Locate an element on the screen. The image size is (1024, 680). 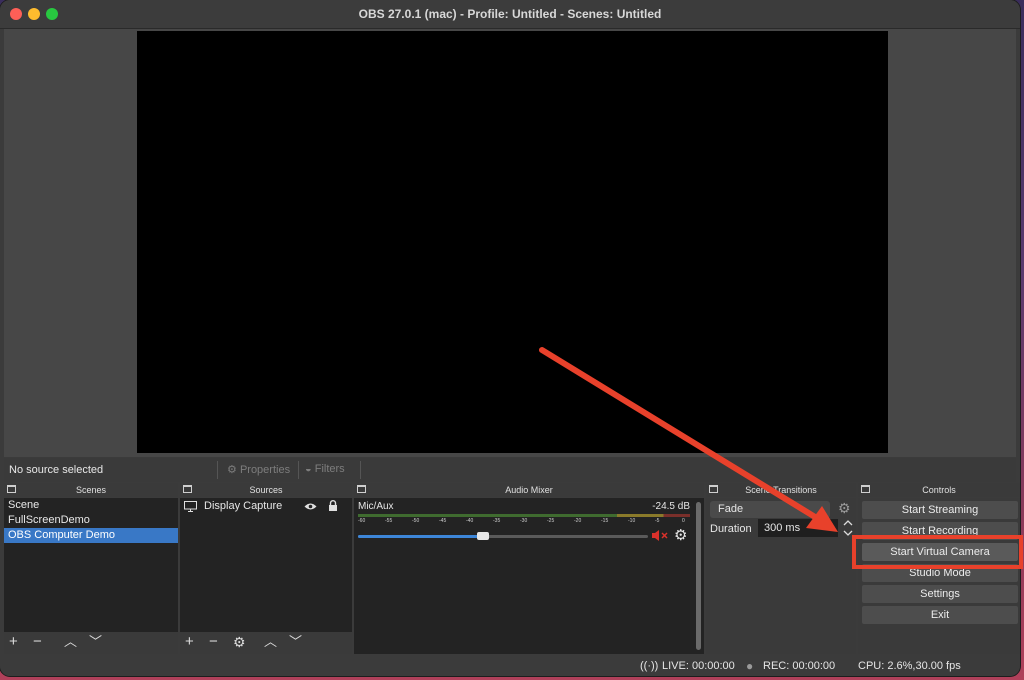
annotation-arrow-head is located at coordinates (822, 519).